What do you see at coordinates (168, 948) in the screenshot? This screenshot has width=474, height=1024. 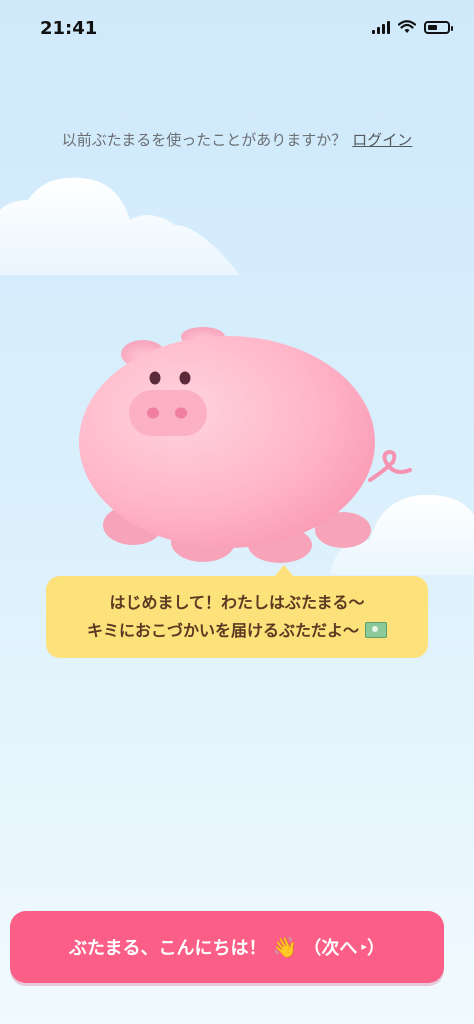 I see `next-button-label: ぶたまる、こんにちは！` at bounding box center [168, 948].